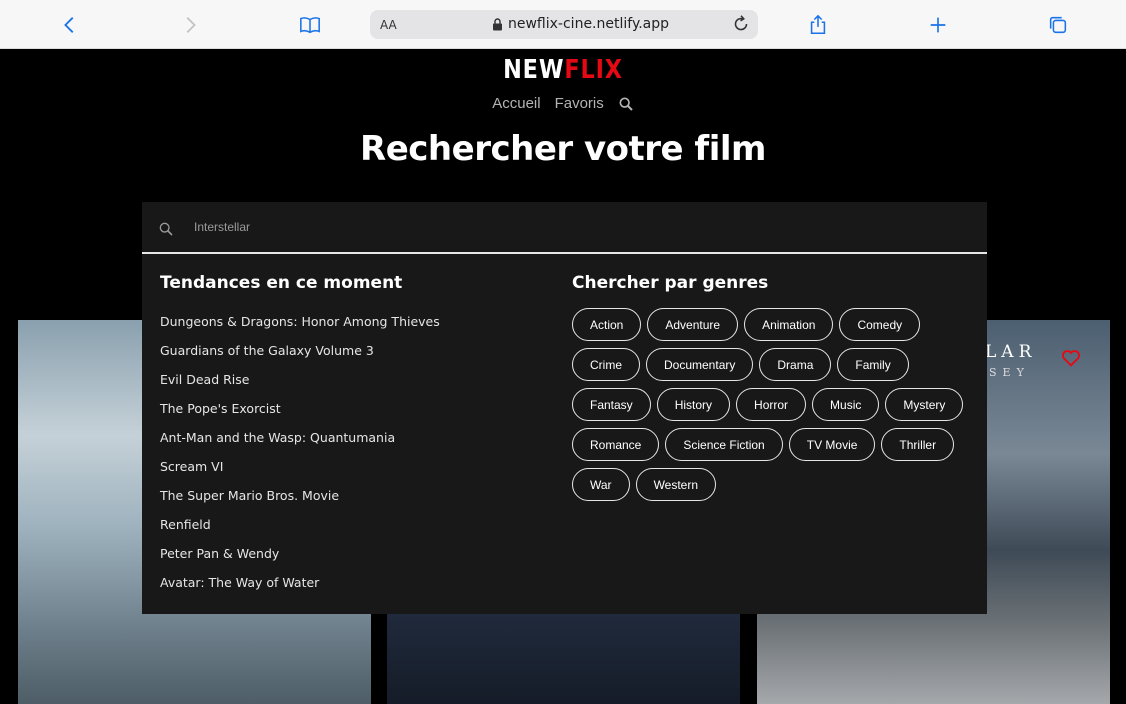 The image size is (1126, 704). What do you see at coordinates (593, 70) in the screenshot?
I see `logo-part-flix: FLIX` at bounding box center [593, 70].